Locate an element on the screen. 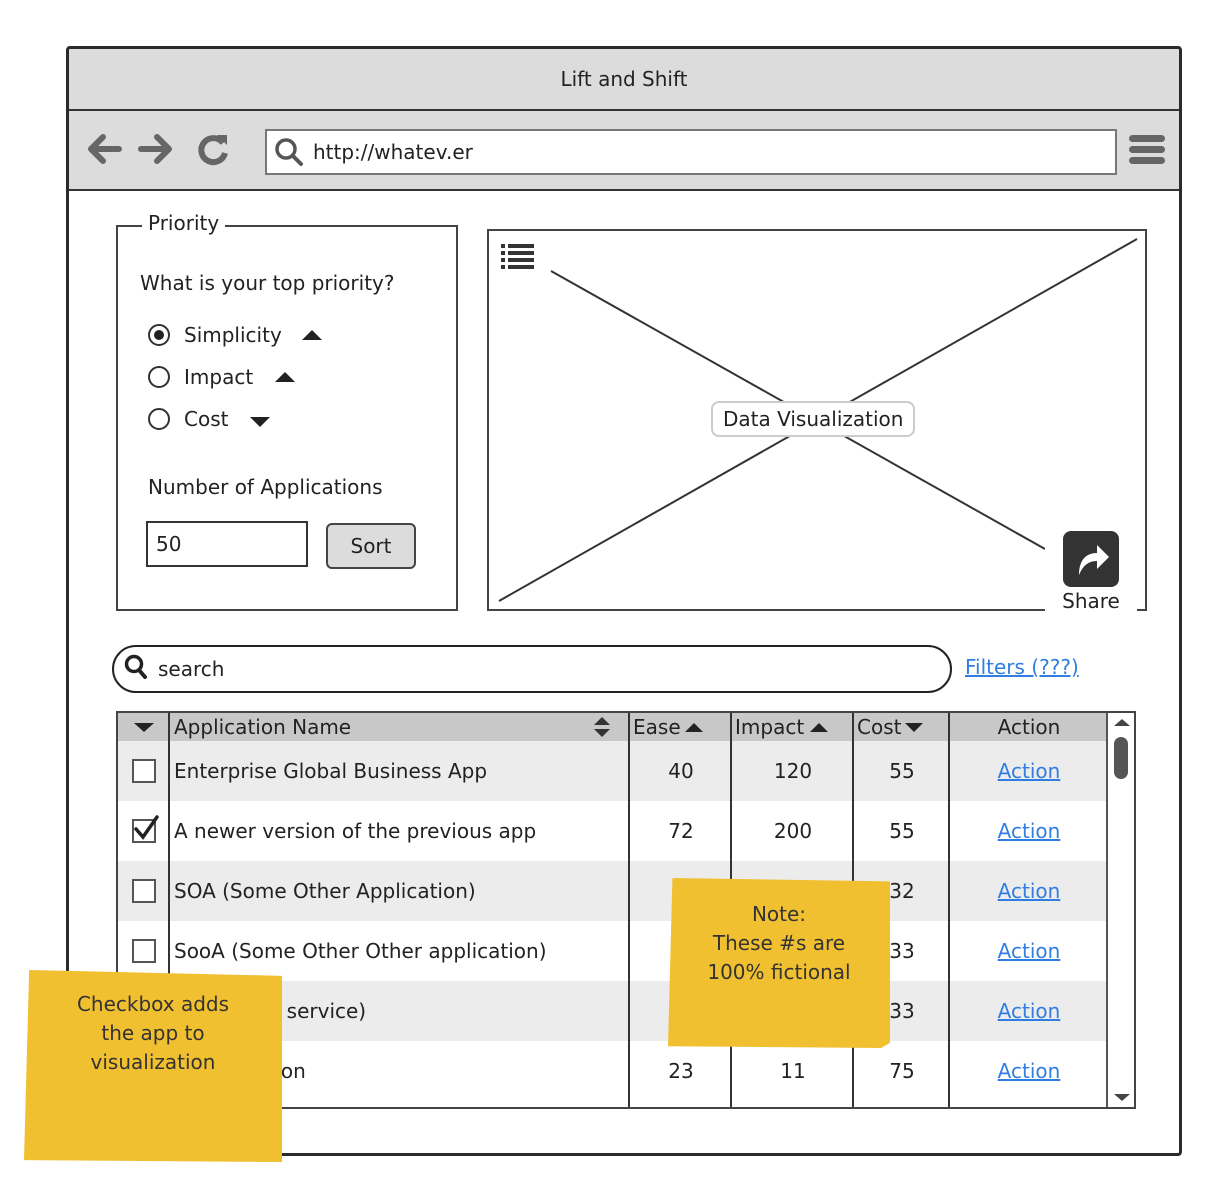 This screenshot has height=1177, width=1208. sticky-note-fictional: Note: These #s are 100% fictional is located at coordinates (779, 963).